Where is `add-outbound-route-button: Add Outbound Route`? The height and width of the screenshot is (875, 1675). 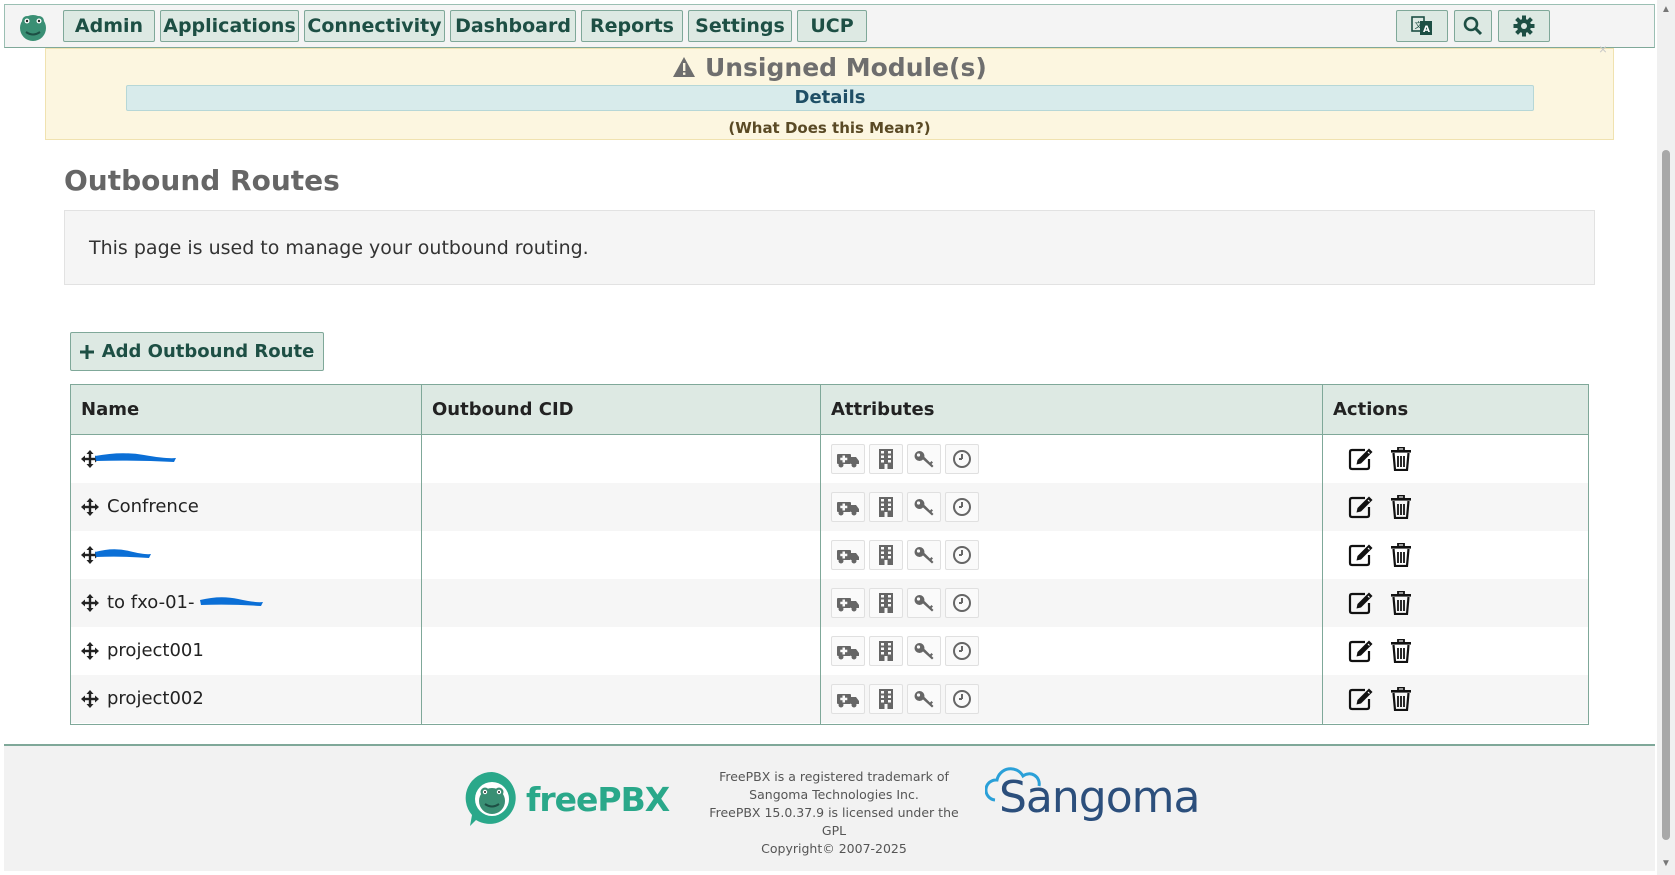
add-outbound-route-button: Add Outbound Route is located at coordinates (197, 351).